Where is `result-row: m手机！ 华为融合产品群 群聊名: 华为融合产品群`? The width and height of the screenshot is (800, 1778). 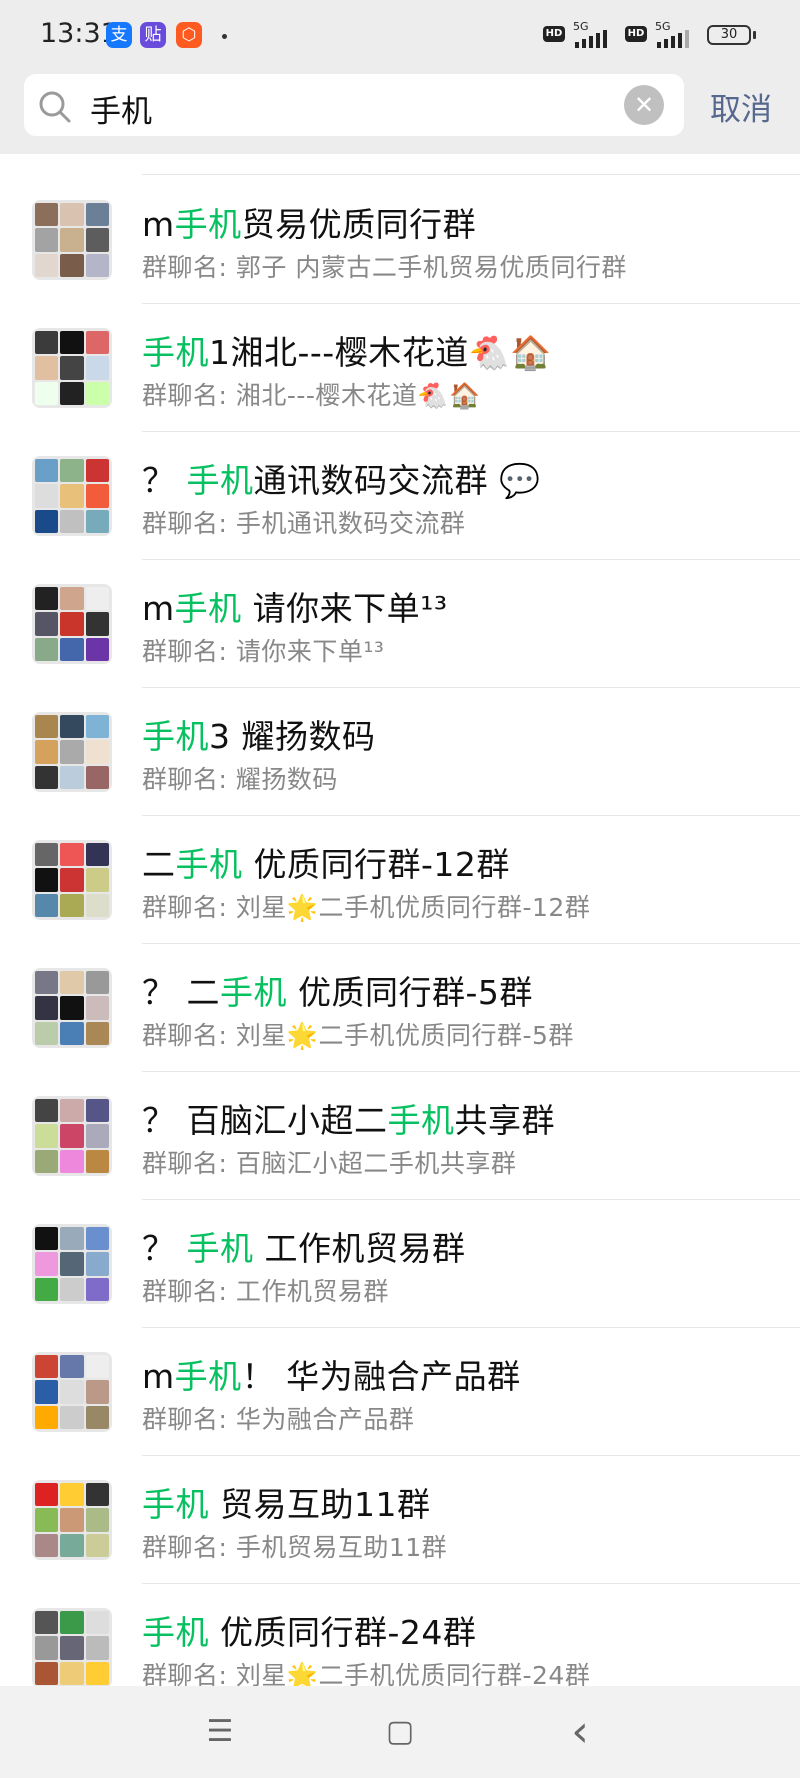 result-row: m手机！ 华为融合产品群 群聊名: 华为融合产品群 is located at coordinates (400, 1392).